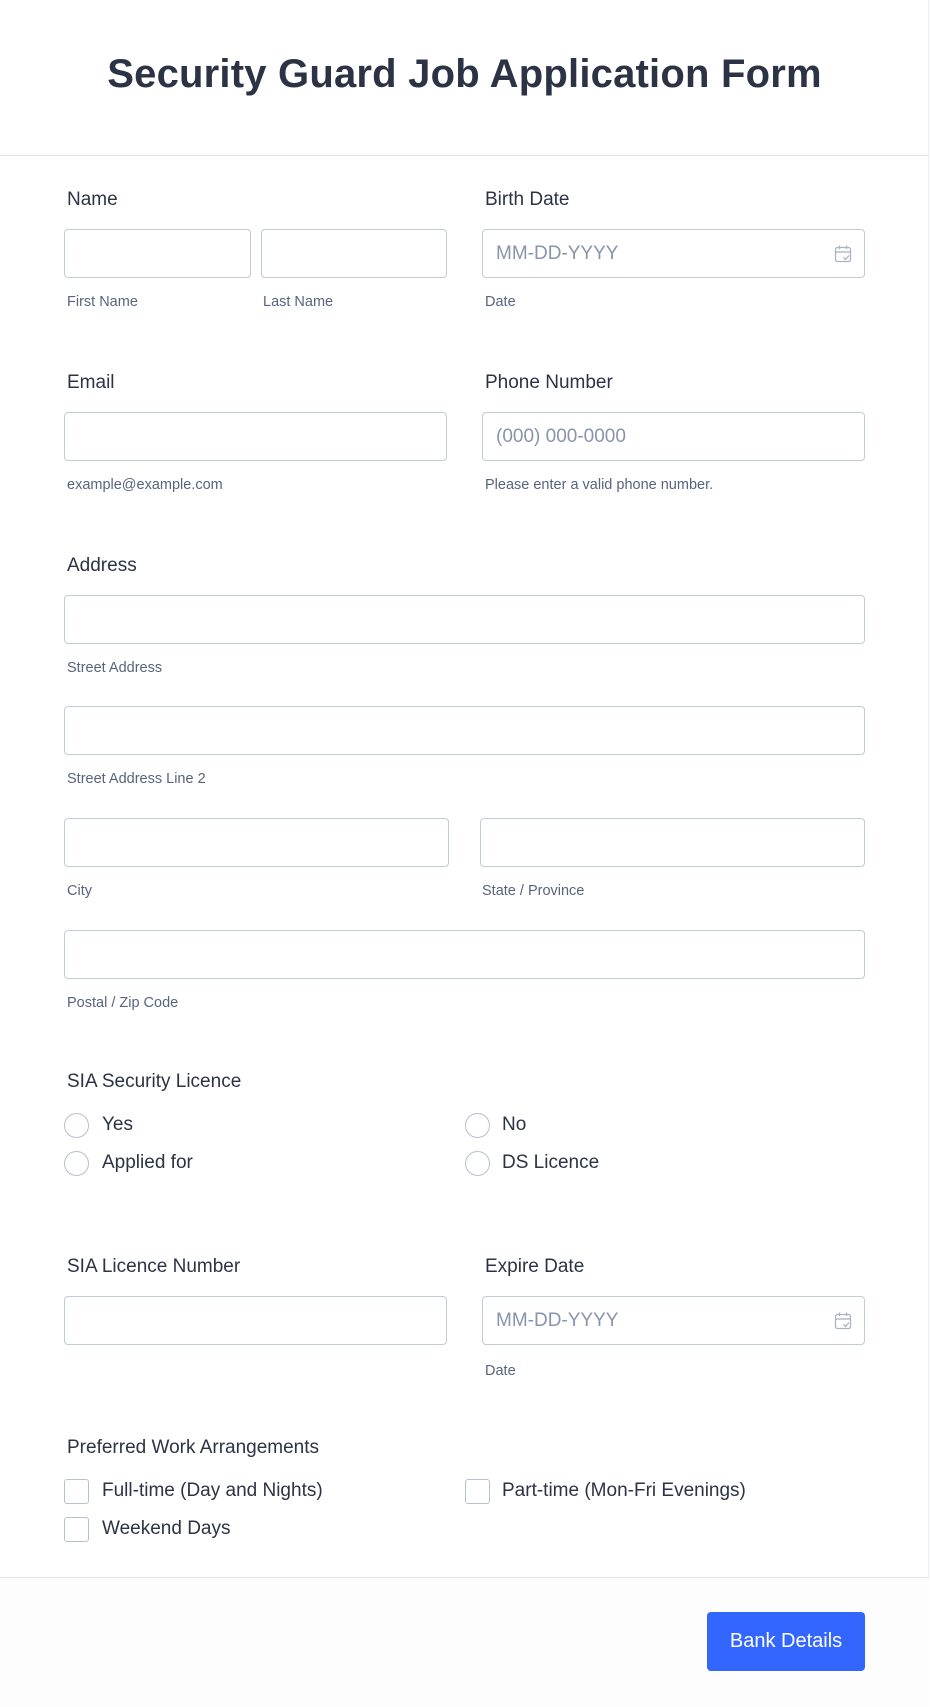 The image size is (930, 1707). I want to click on expire-date-label: Expire Date, so click(535, 1266).